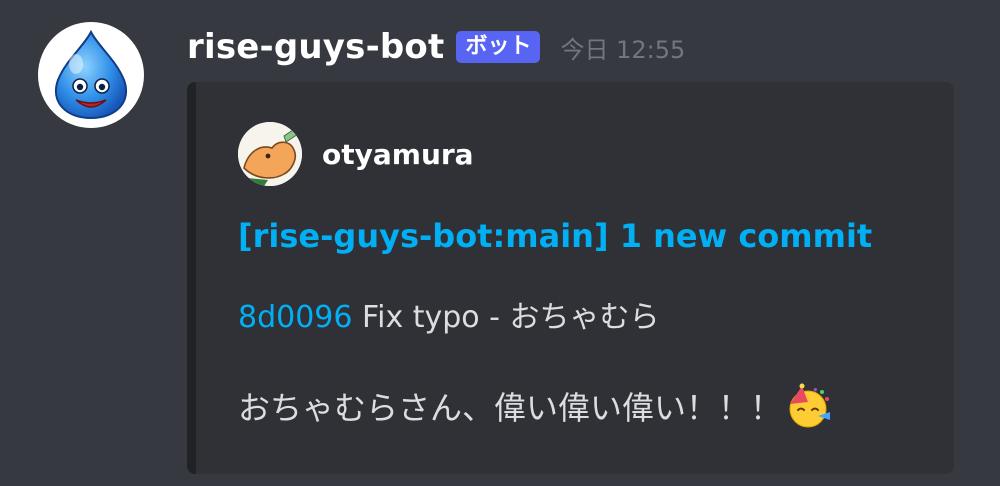 The width and height of the screenshot is (1000, 486). I want to click on message-header: rise-guys-bot ボット 今日 12:55, so click(436, 47).